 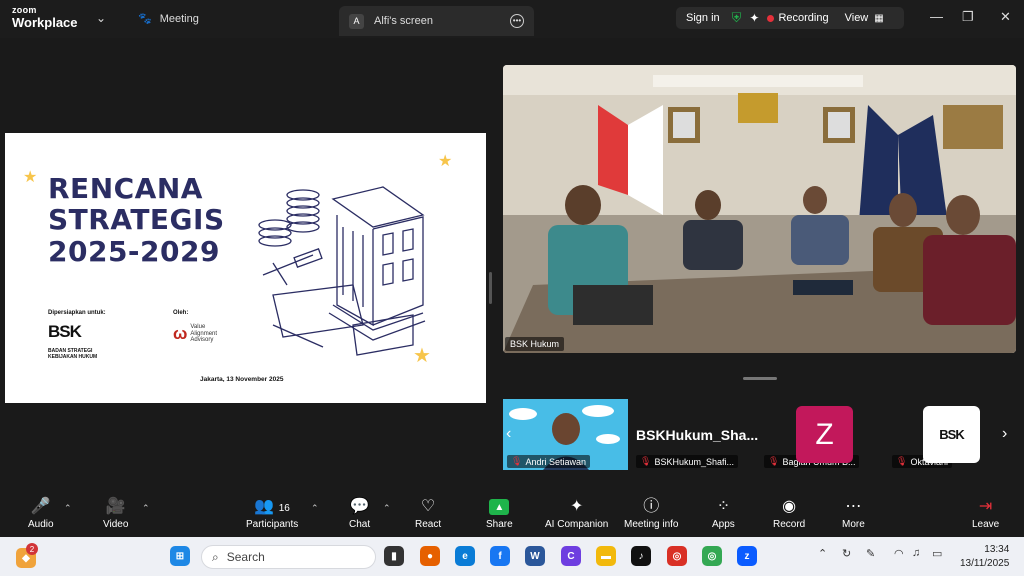 I want to click on brand-bottom: Workplace, so click(x=45, y=22).